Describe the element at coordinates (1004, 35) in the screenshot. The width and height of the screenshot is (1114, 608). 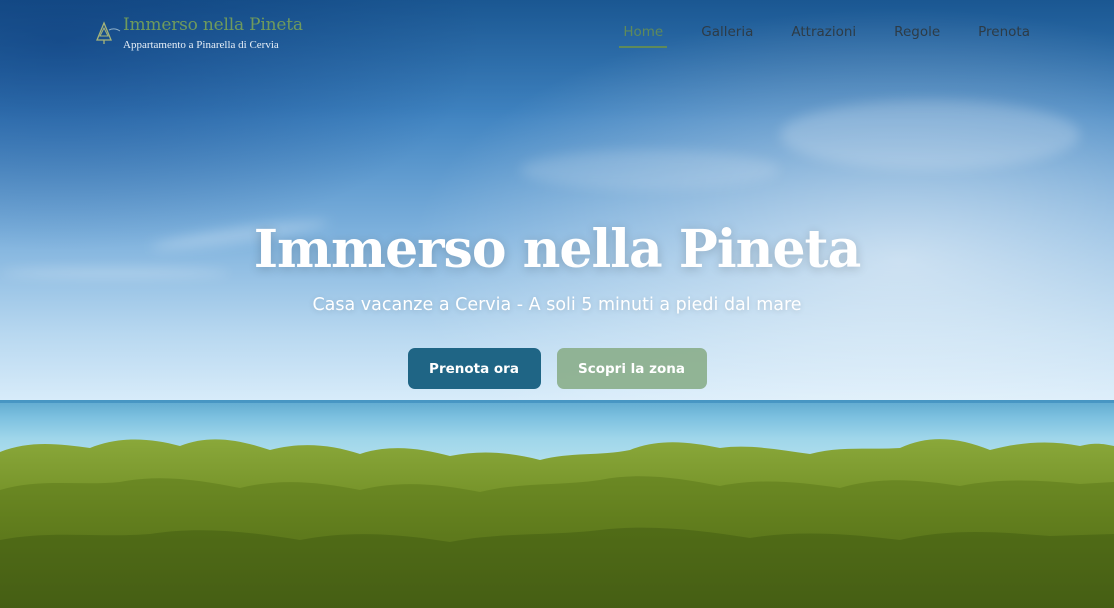
I see `nav-prenota: Prenota` at that location.